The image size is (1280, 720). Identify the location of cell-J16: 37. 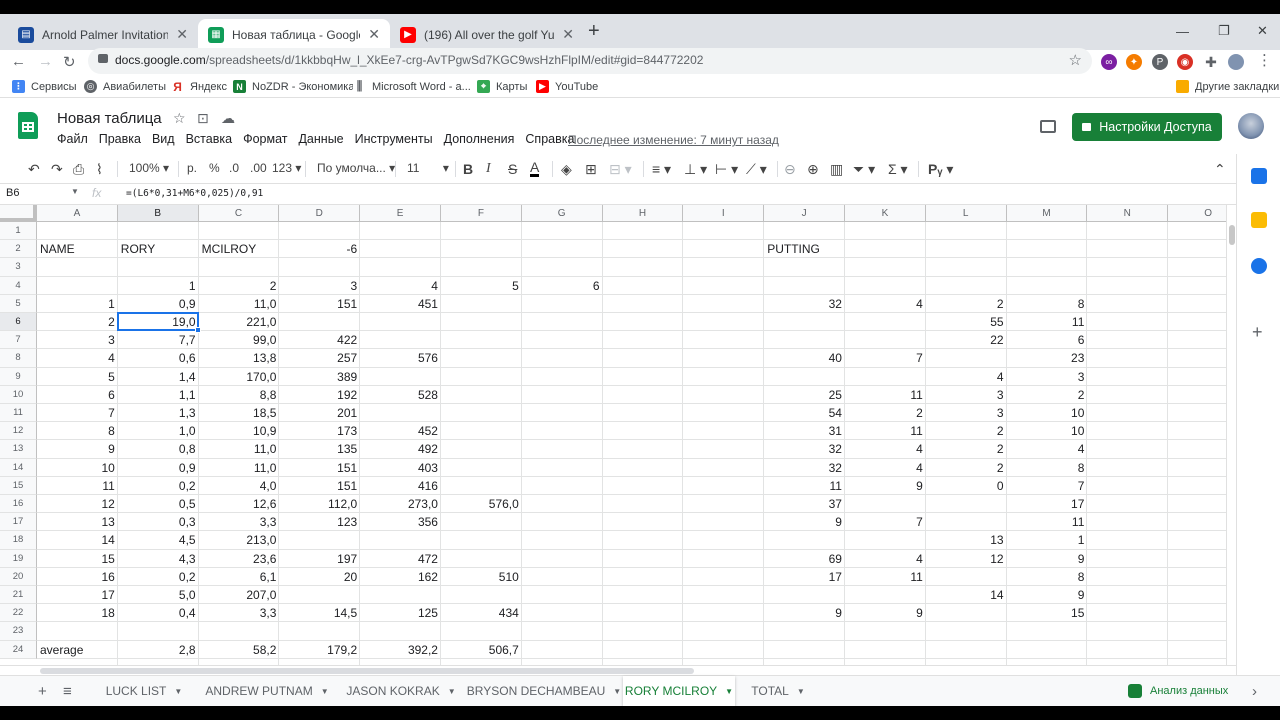
(804, 504).